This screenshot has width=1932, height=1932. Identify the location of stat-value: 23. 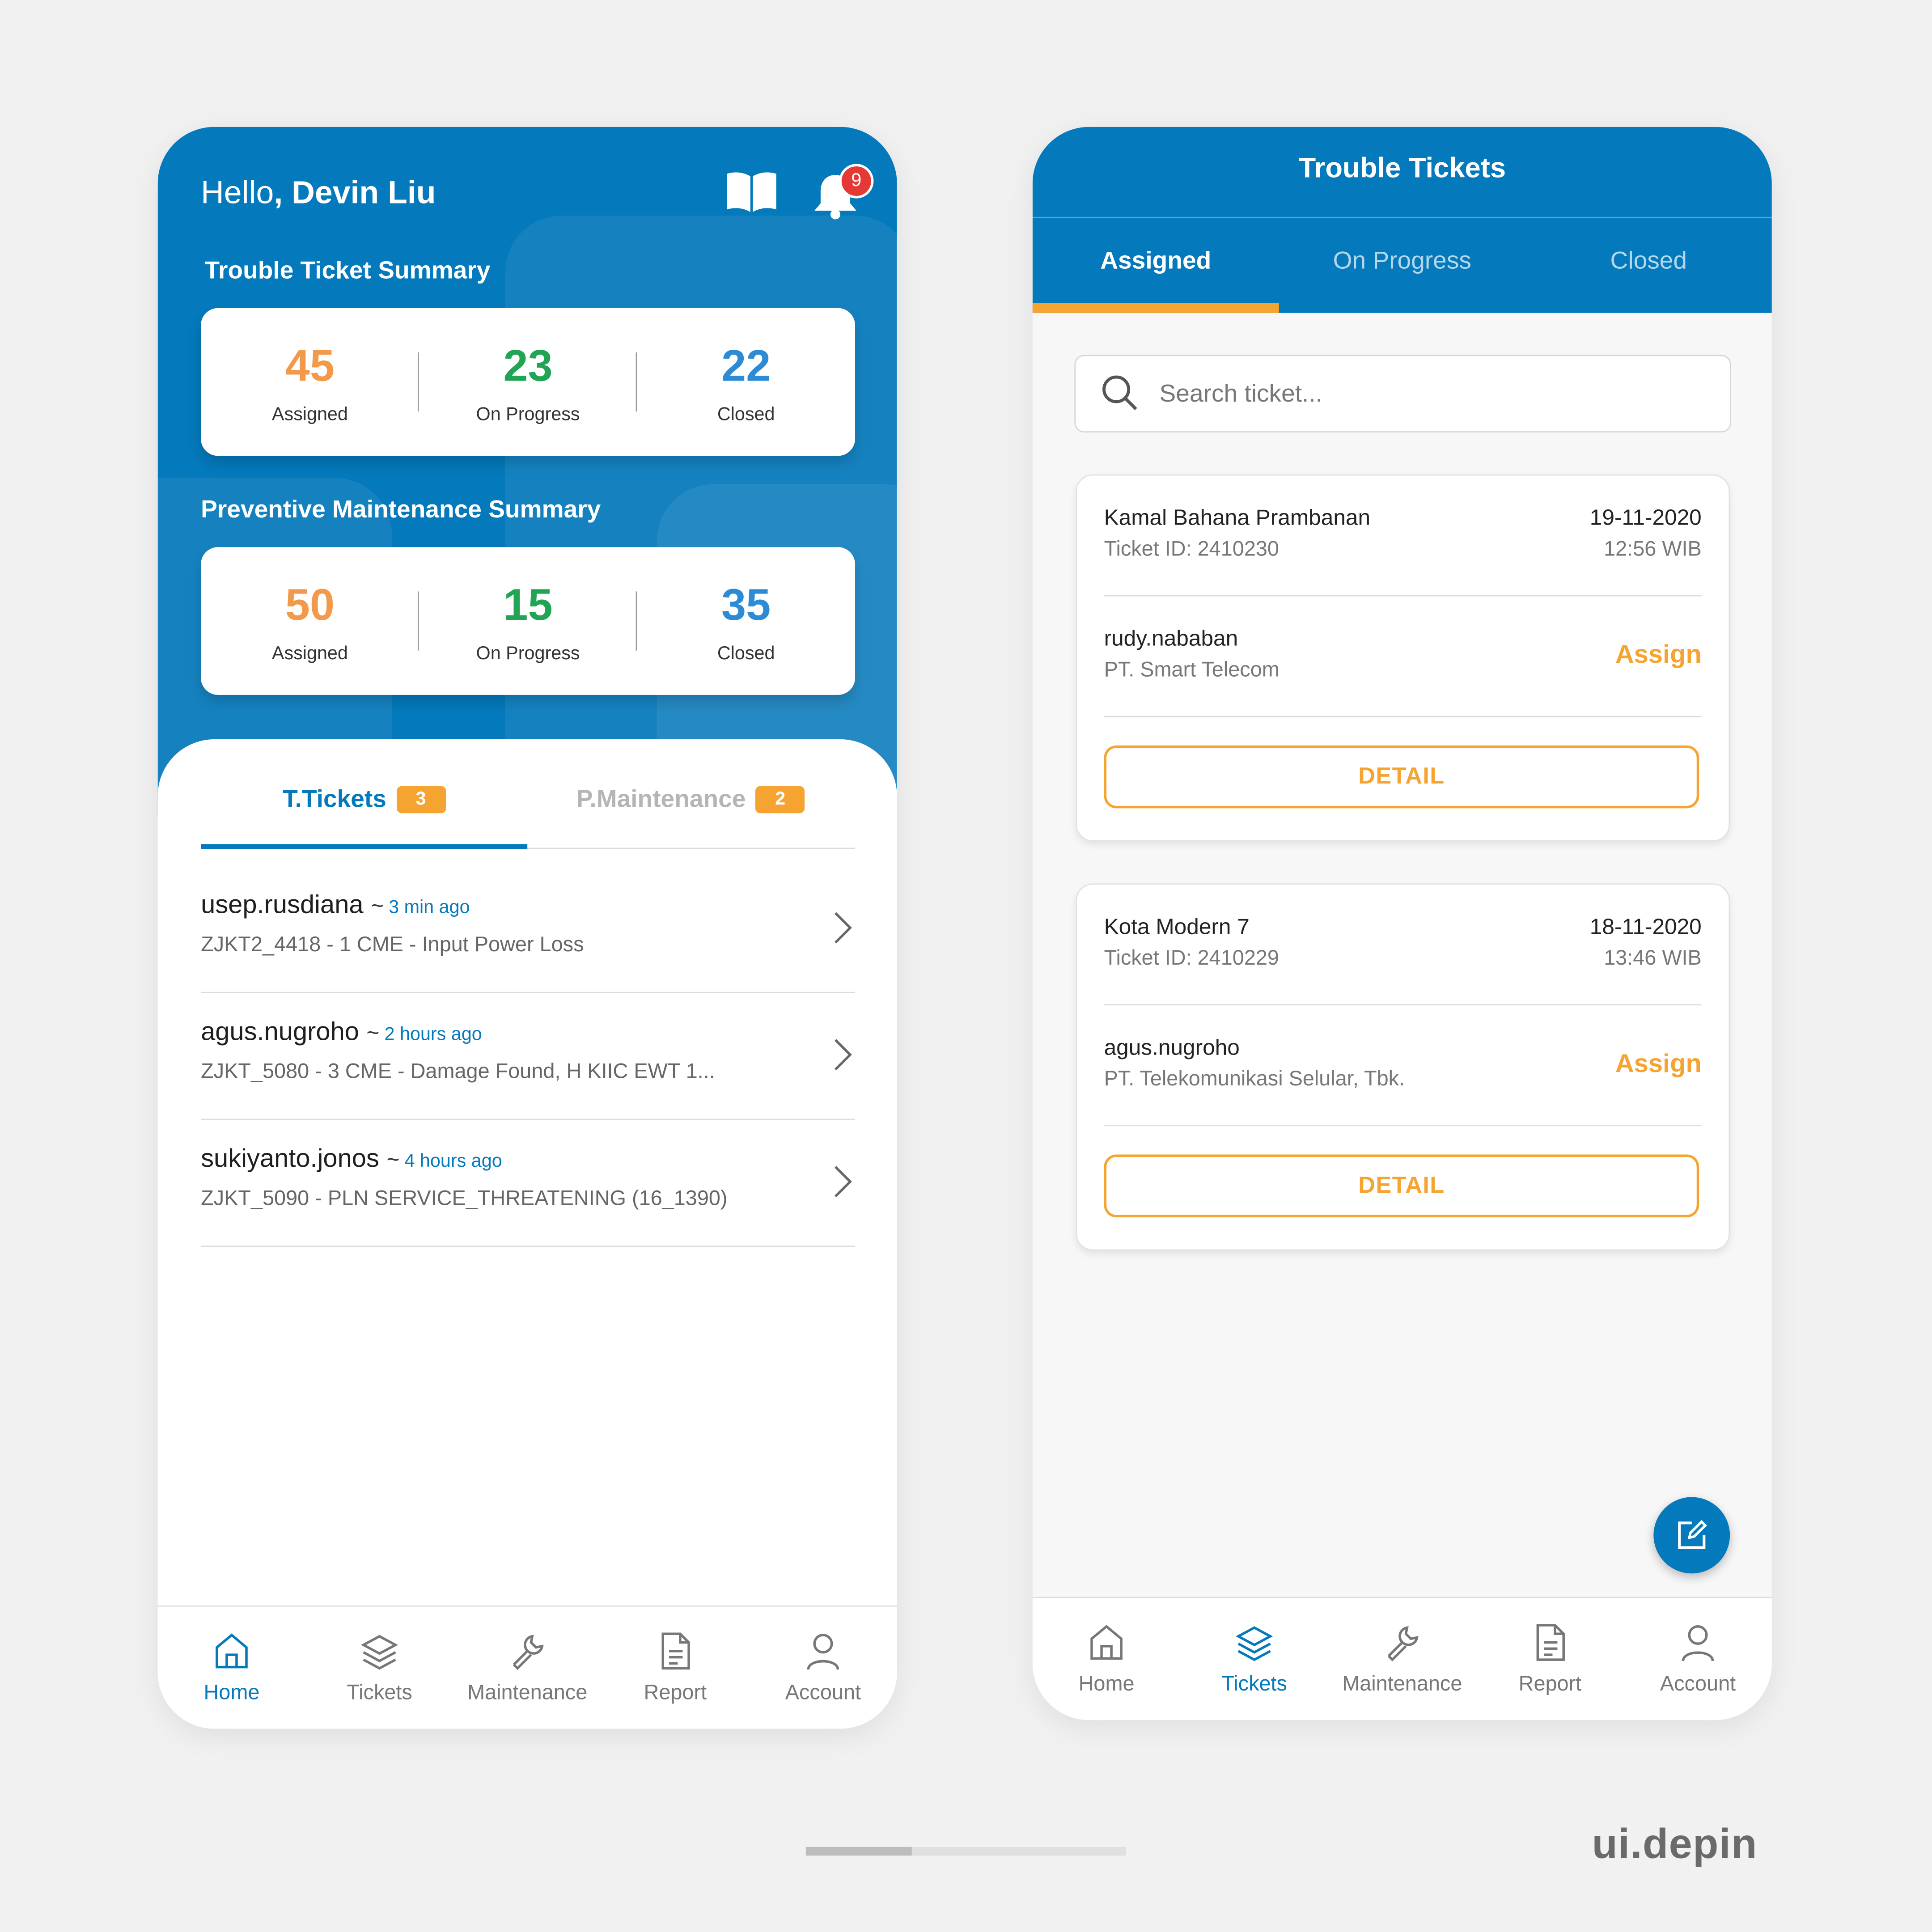
(528, 365).